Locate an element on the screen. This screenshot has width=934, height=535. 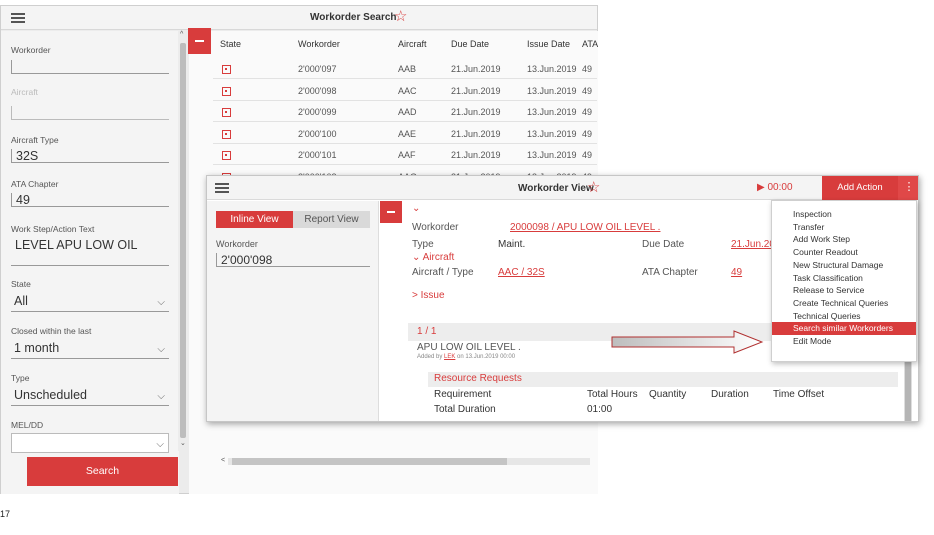
res-col-requirement: Requirement is located at coordinates (463, 394).